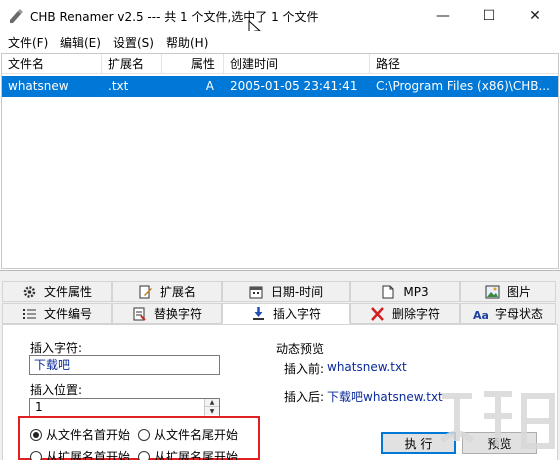 Image resolution: width=560 pixels, height=460 pixels. What do you see at coordinates (492, 291) in the screenshot?
I see `image-icon` at bounding box center [492, 291].